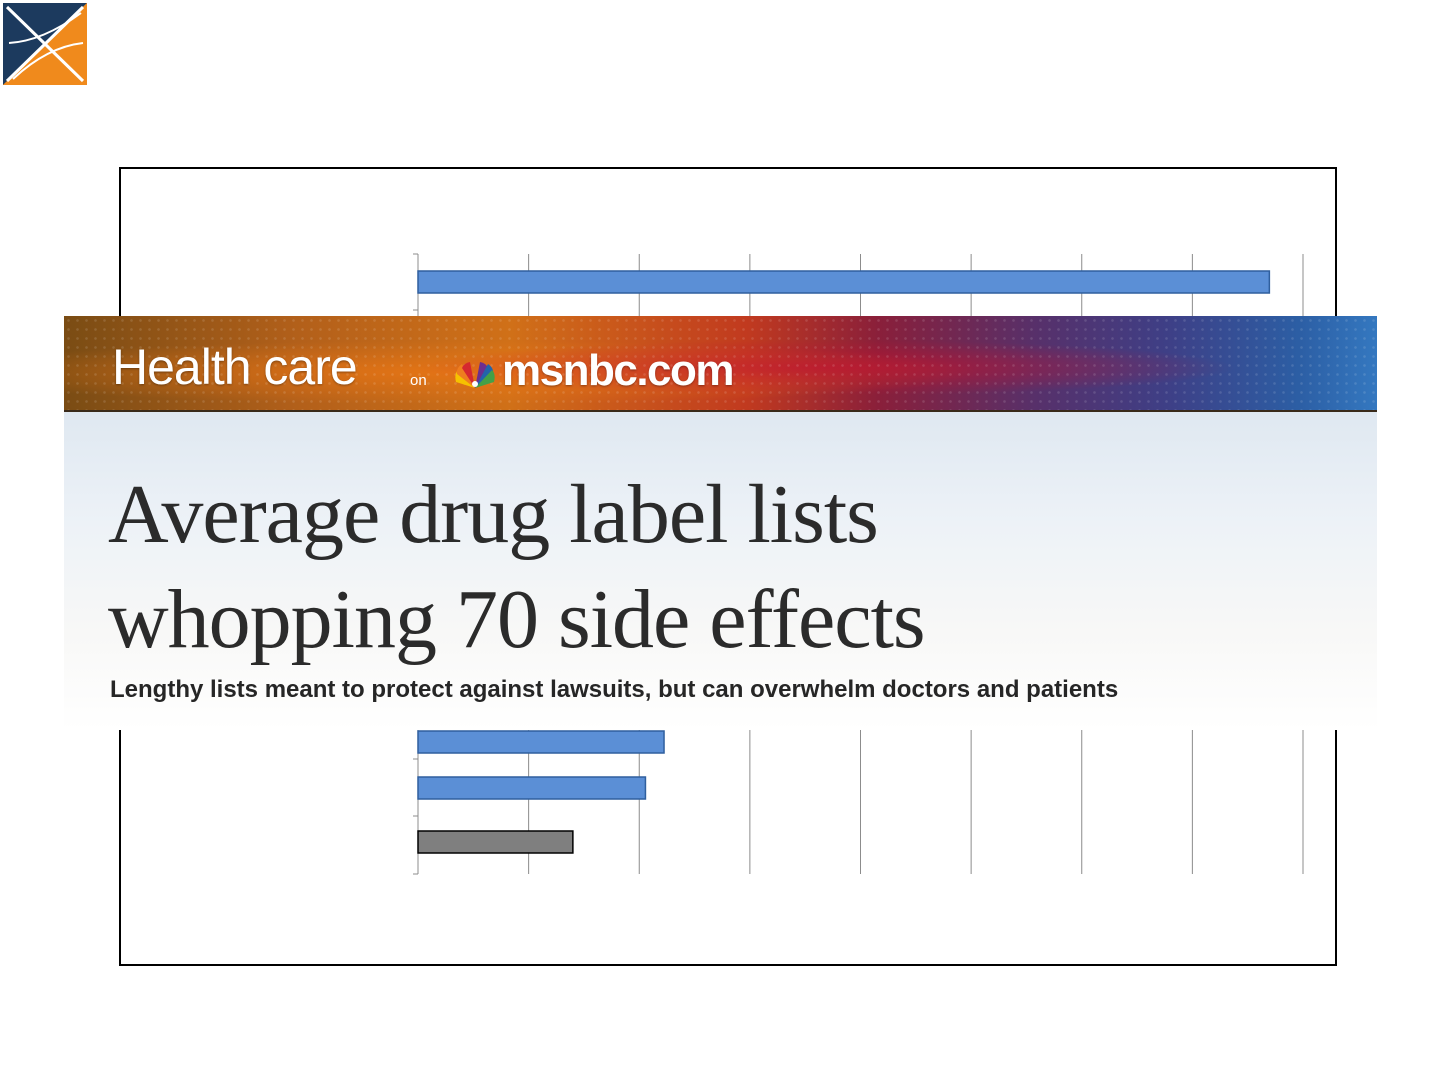 This screenshot has width=1440, height=1080. What do you see at coordinates (235, 367) in the screenshot?
I see `section-title: Health care` at bounding box center [235, 367].